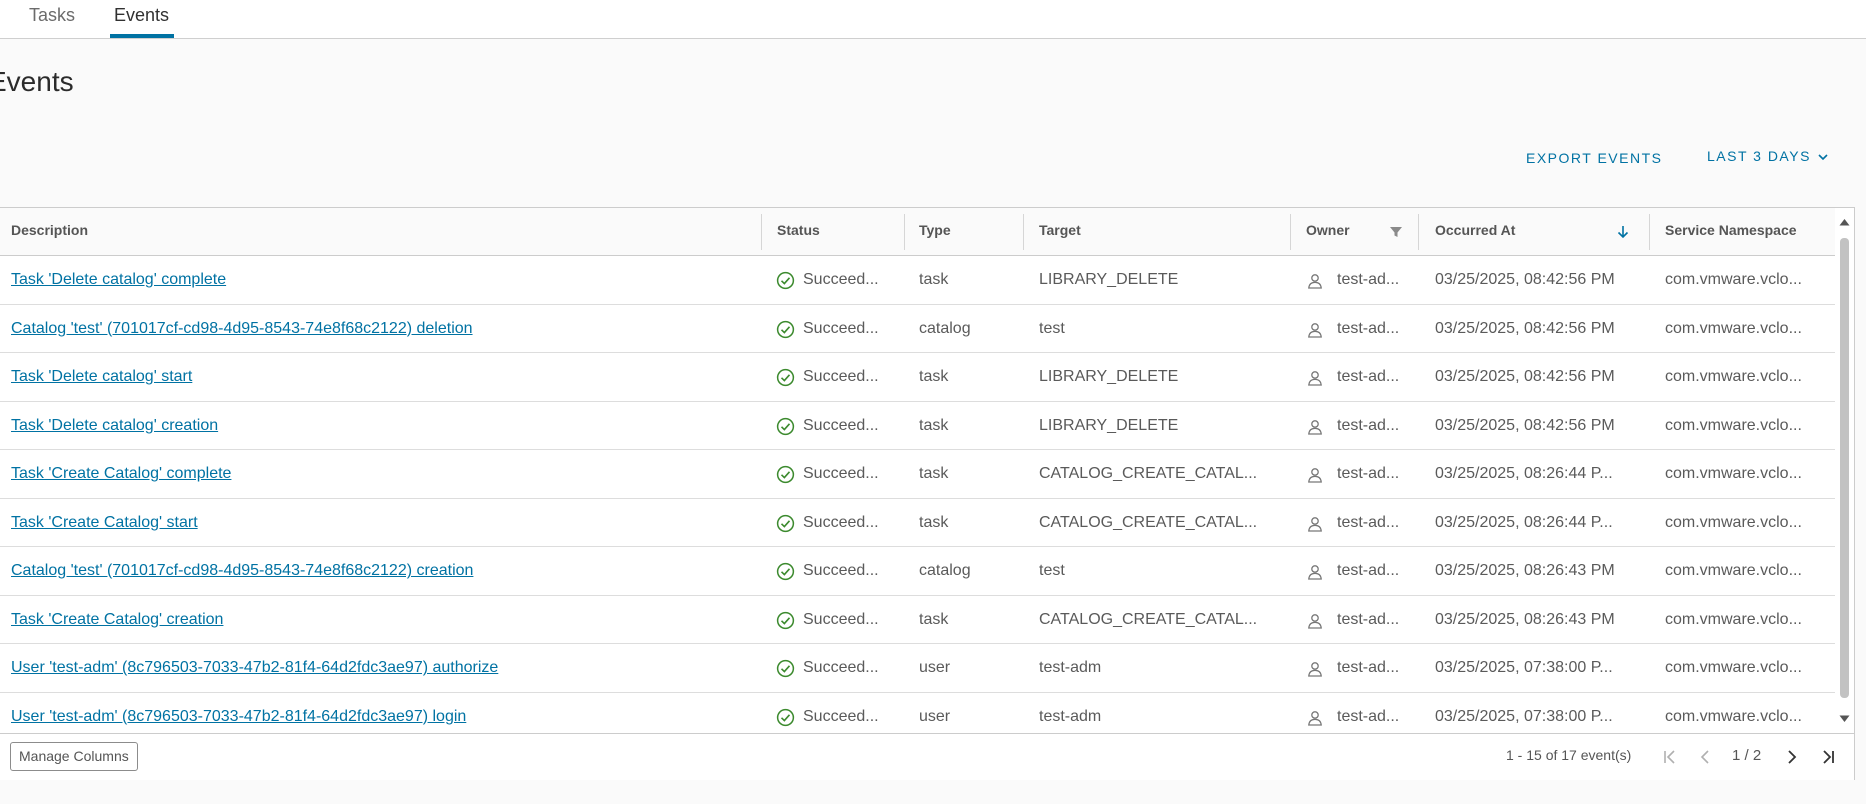 This screenshot has width=1866, height=804. Describe the element at coordinates (1569, 755) in the screenshot. I see `pagination-range: 1 - 15 of 17 event(s)` at that location.